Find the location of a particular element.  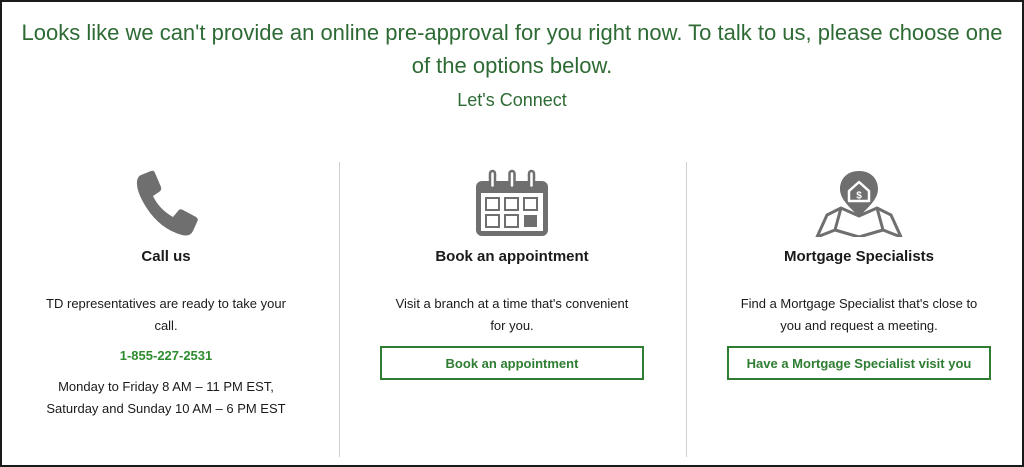

hours-weekend: Saturday and Sunday 10 AM – 6 PM EST is located at coordinates (166, 408).